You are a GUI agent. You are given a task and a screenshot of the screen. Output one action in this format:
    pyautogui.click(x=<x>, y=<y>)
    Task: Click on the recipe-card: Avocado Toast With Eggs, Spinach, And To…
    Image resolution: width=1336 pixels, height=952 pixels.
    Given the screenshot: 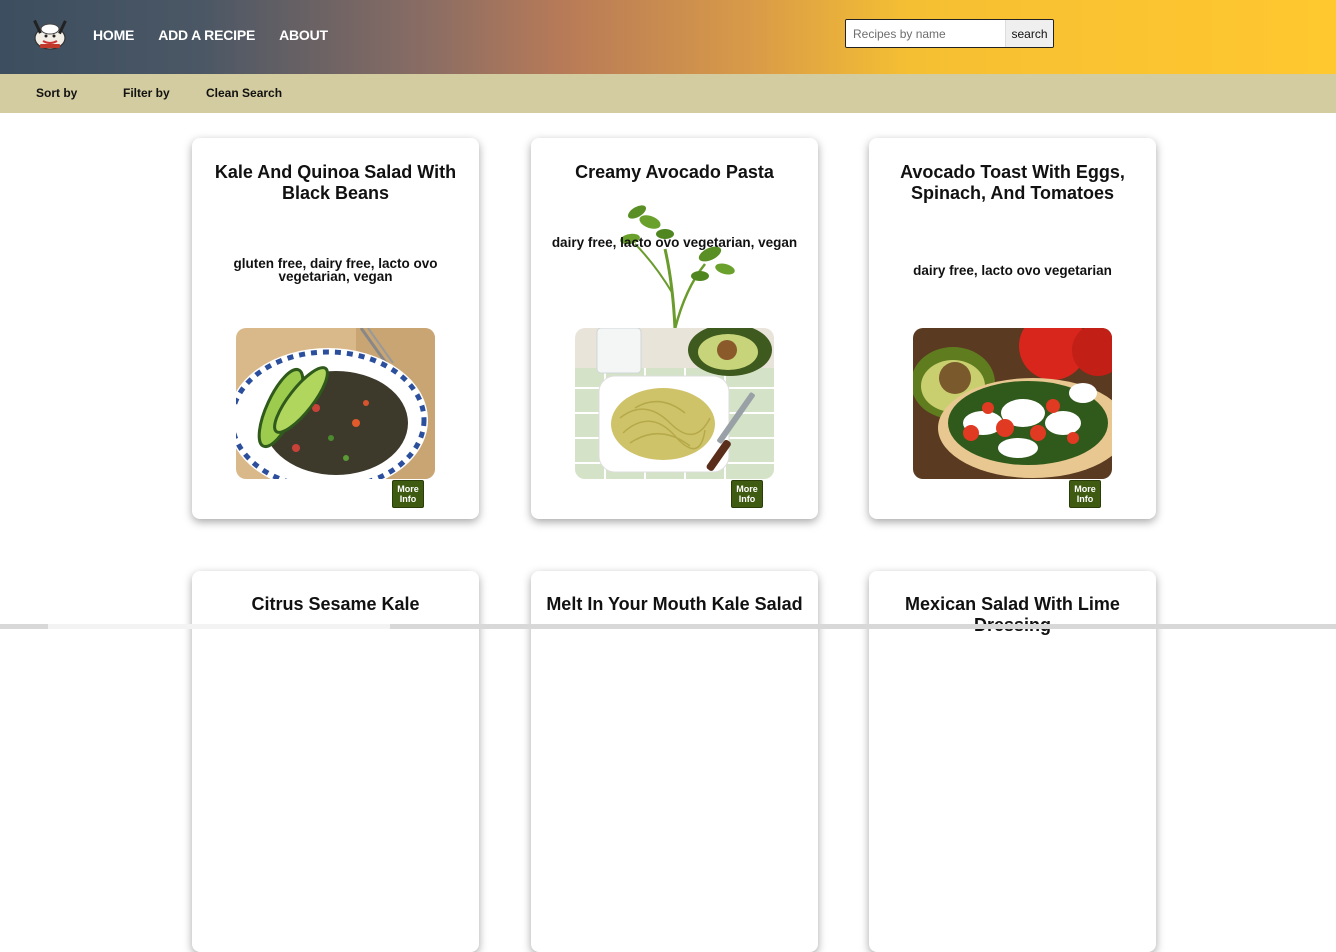 What is the action you would take?
    pyautogui.click(x=1012, y=328)
    